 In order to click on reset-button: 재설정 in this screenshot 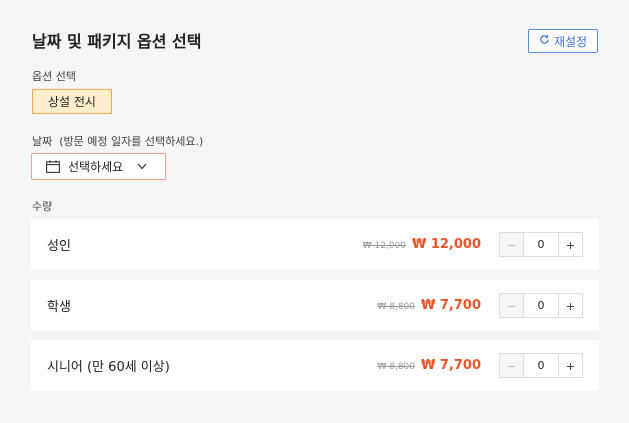, I will do `click(563, 41)`.